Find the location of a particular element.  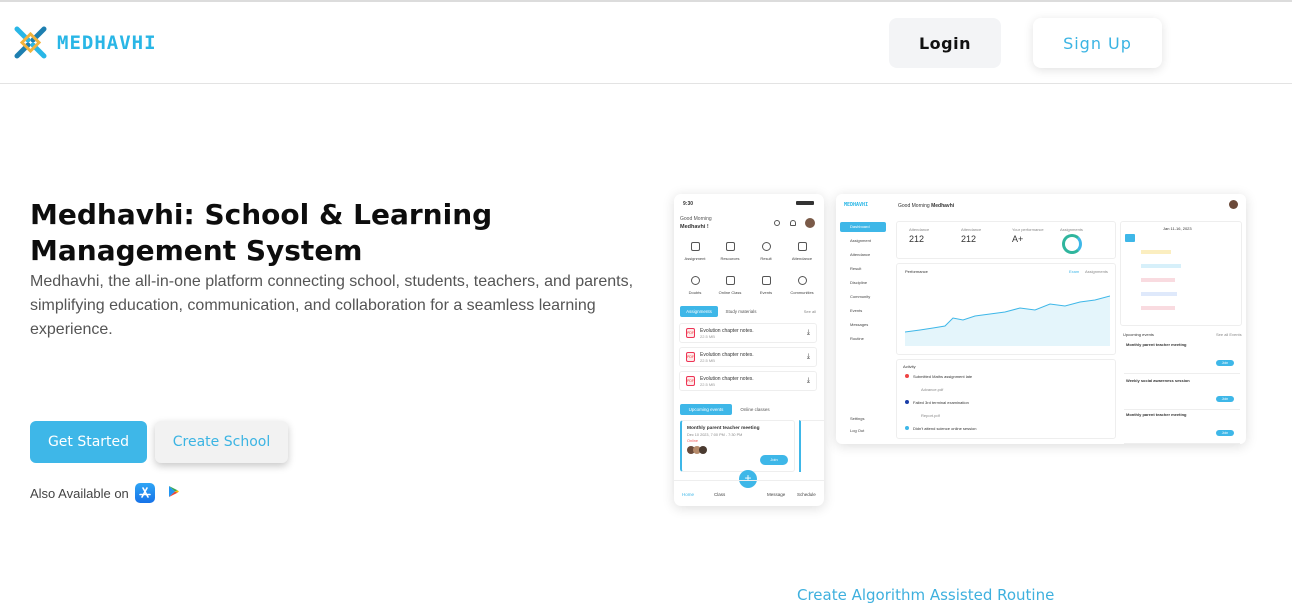

activity-file: Advance.pdf is located at coordinates (932, 389).